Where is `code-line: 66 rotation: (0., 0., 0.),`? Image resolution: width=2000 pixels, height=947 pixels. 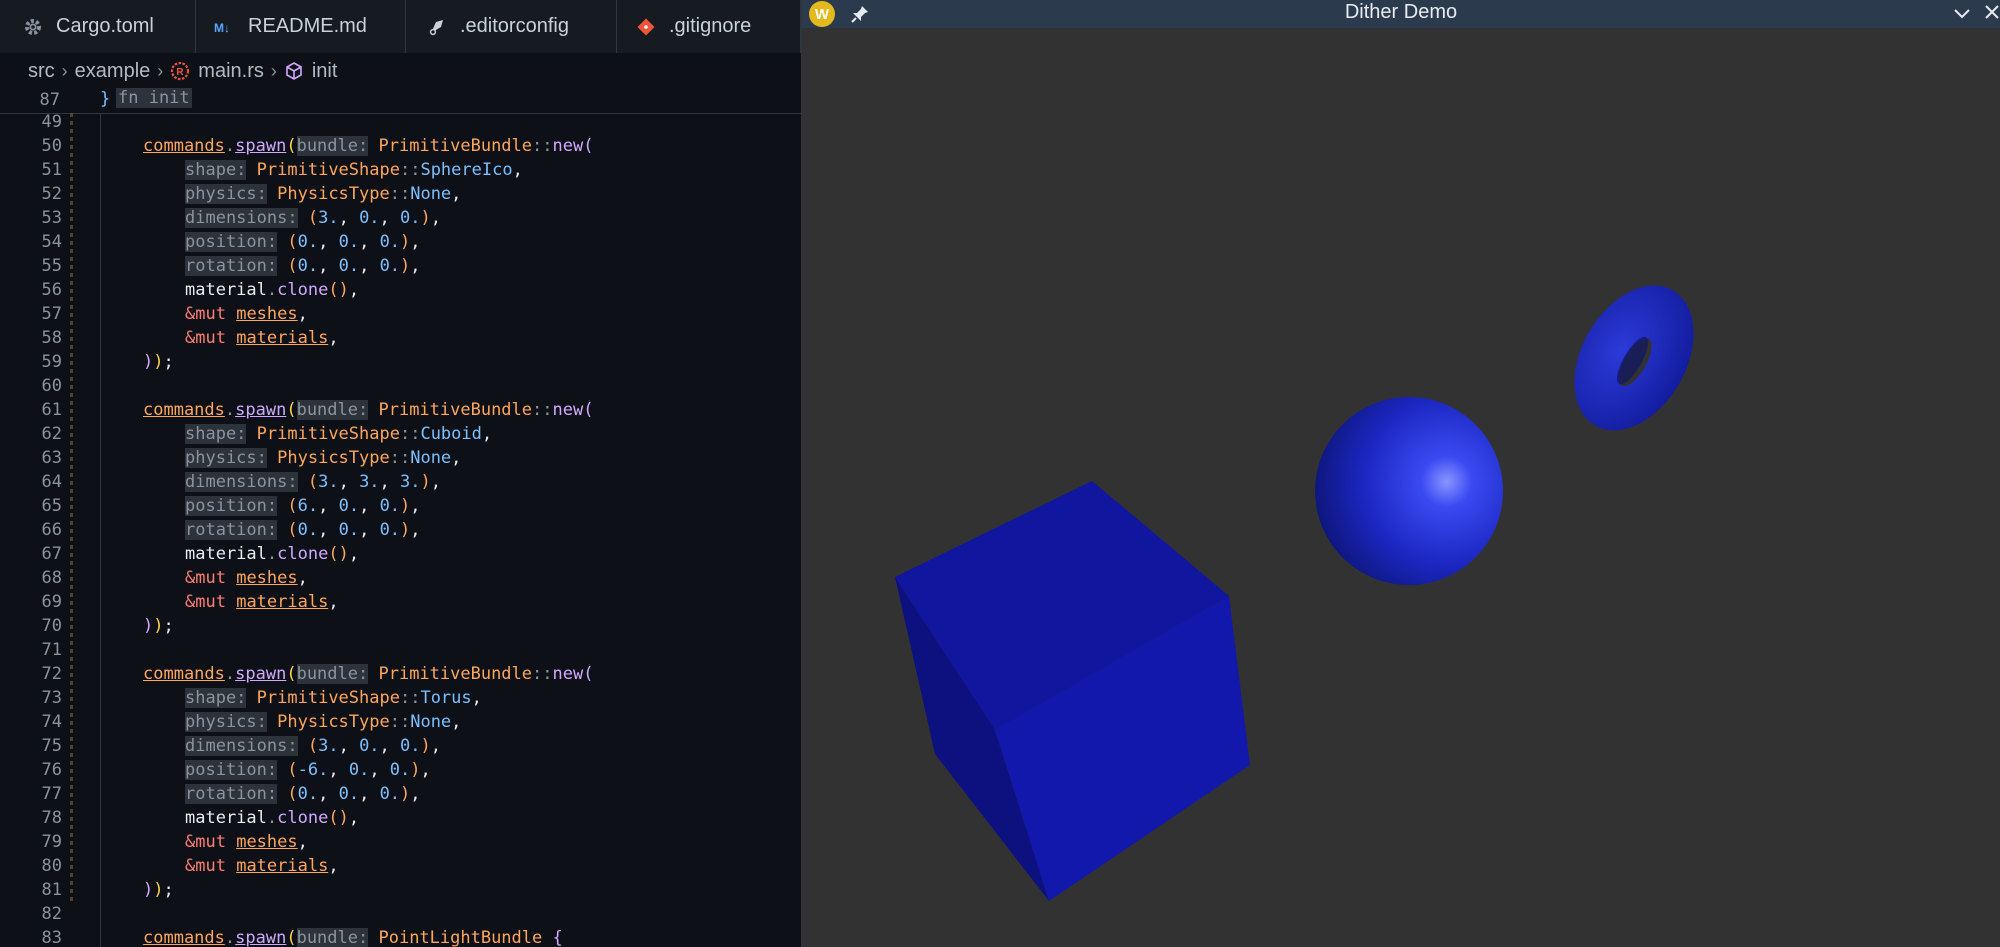
code-line: 66 rotation: (0., 0., 0.), is located at coordinates (231, 530).